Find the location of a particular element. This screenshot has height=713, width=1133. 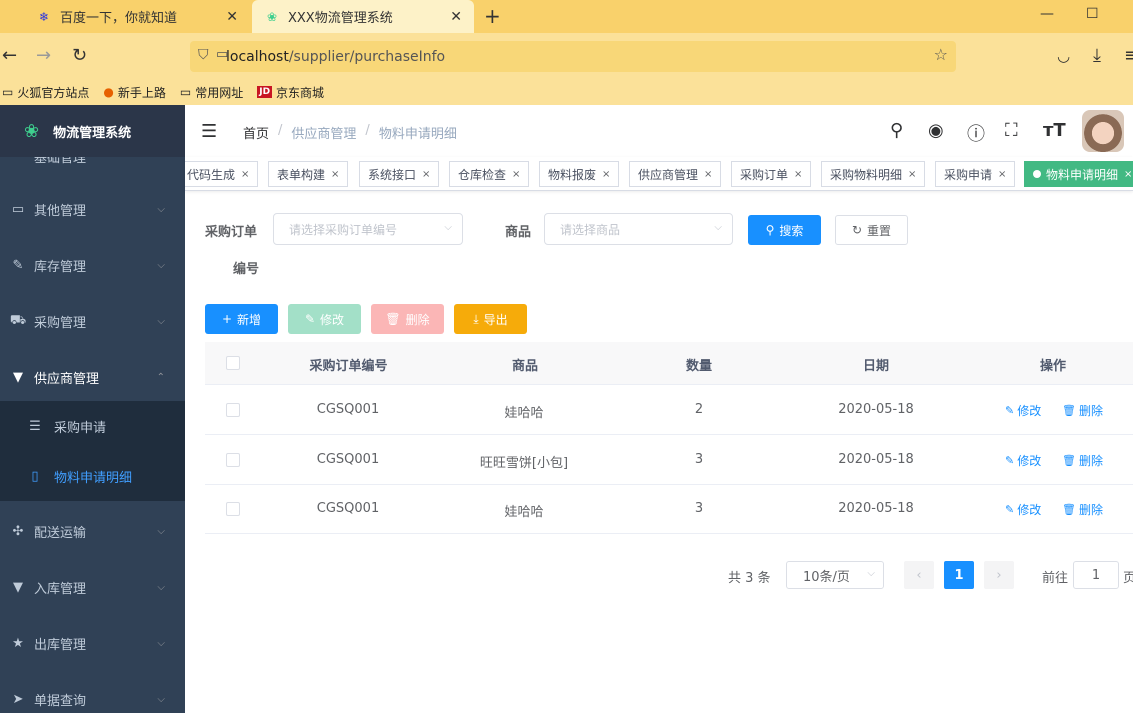

table-row: CGSQ001 旺旺雪饼[小包] 3 2020-05-18 ✎ 修改 🗑 删除 is located at coordinates (669, 460).